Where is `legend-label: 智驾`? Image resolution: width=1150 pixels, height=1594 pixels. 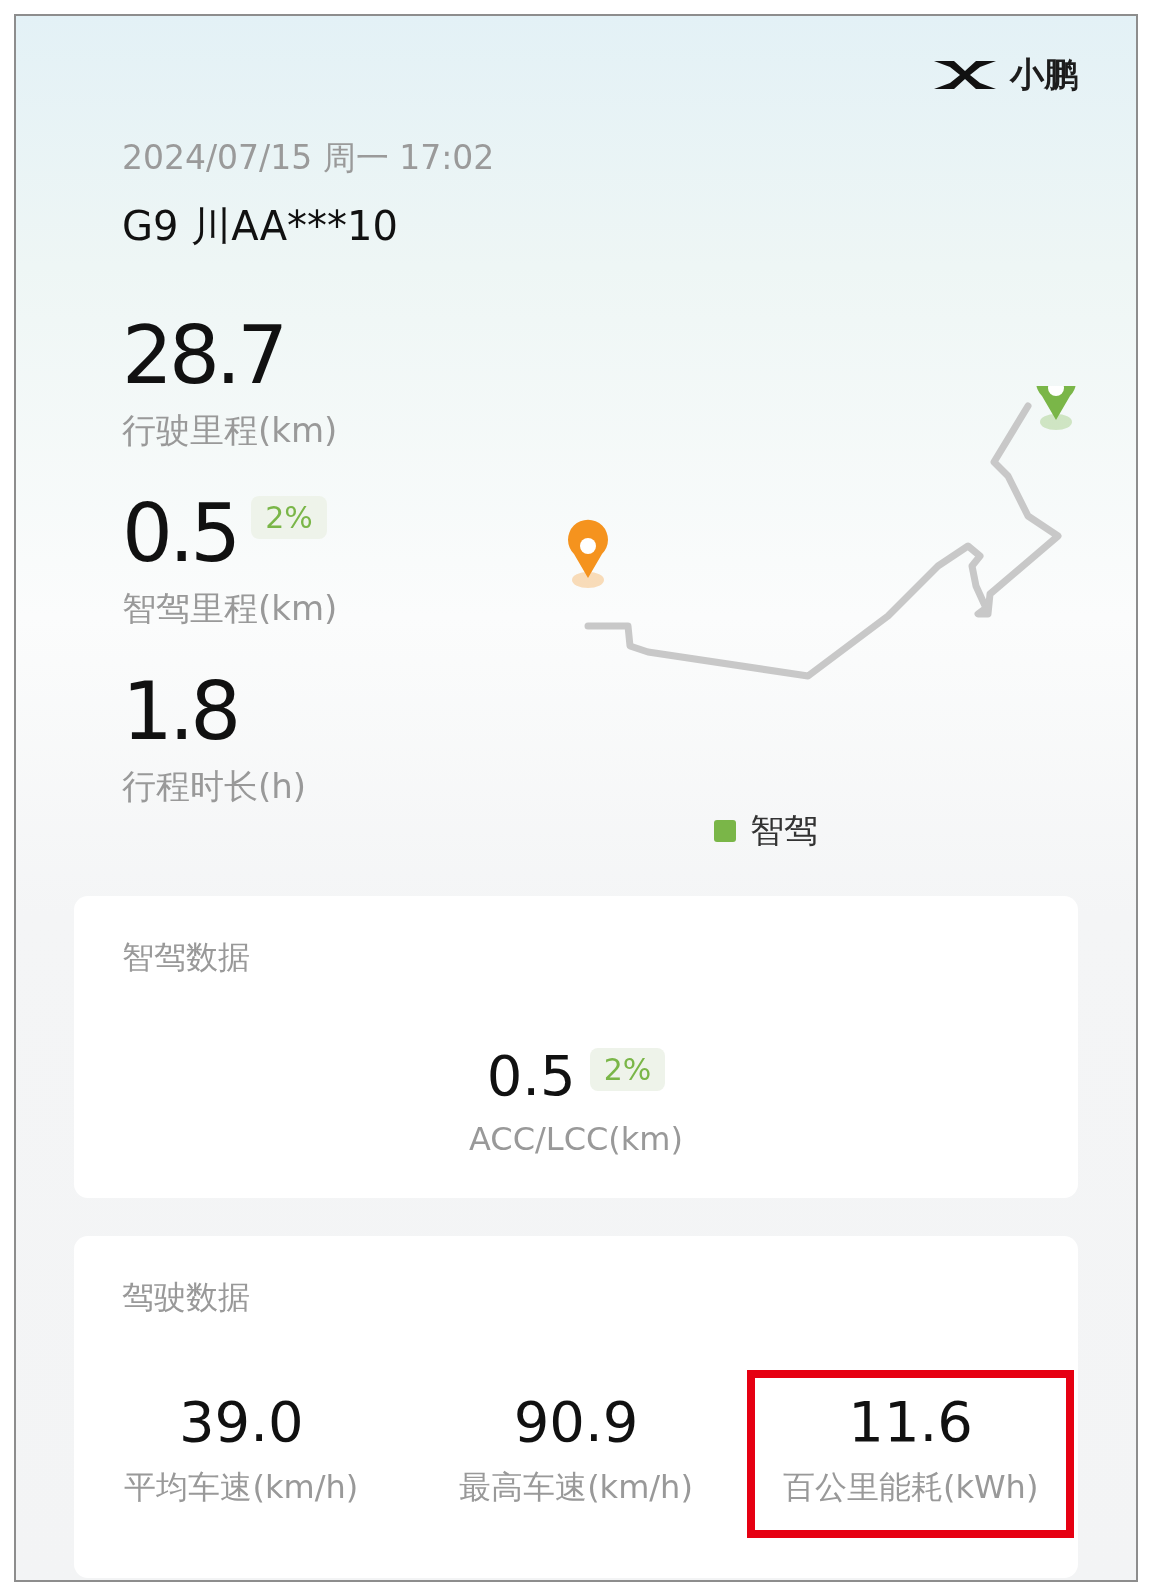 legend-label: 智驾 is located at coordinates (784, 830).